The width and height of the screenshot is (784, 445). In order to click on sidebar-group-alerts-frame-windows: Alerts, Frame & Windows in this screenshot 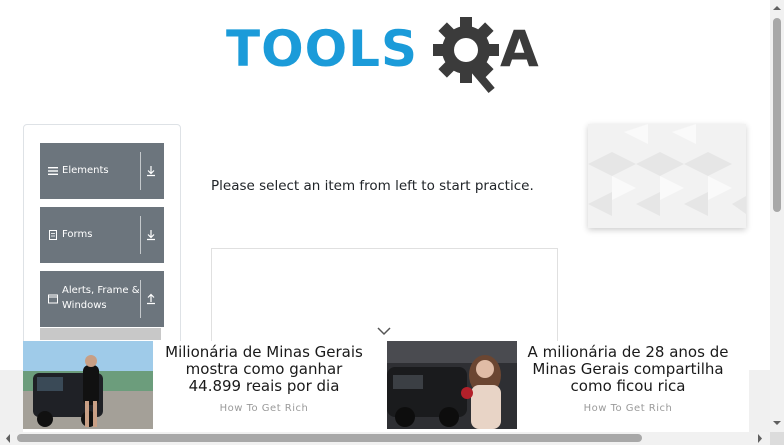, I will do `click(102, 299)`.